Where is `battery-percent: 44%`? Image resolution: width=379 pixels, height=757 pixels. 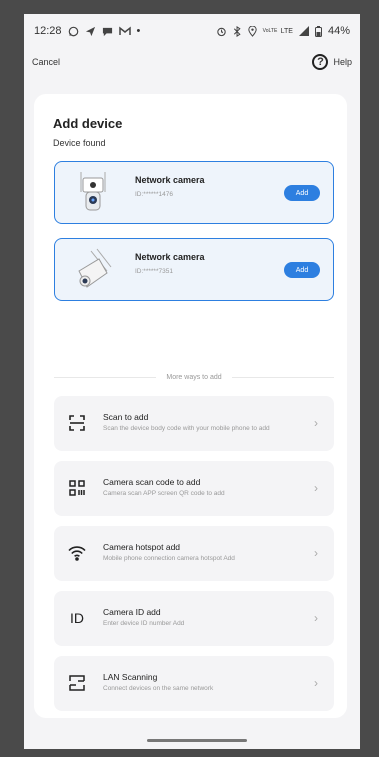
battery-percent: 44% is located at coordinates (338, 31).